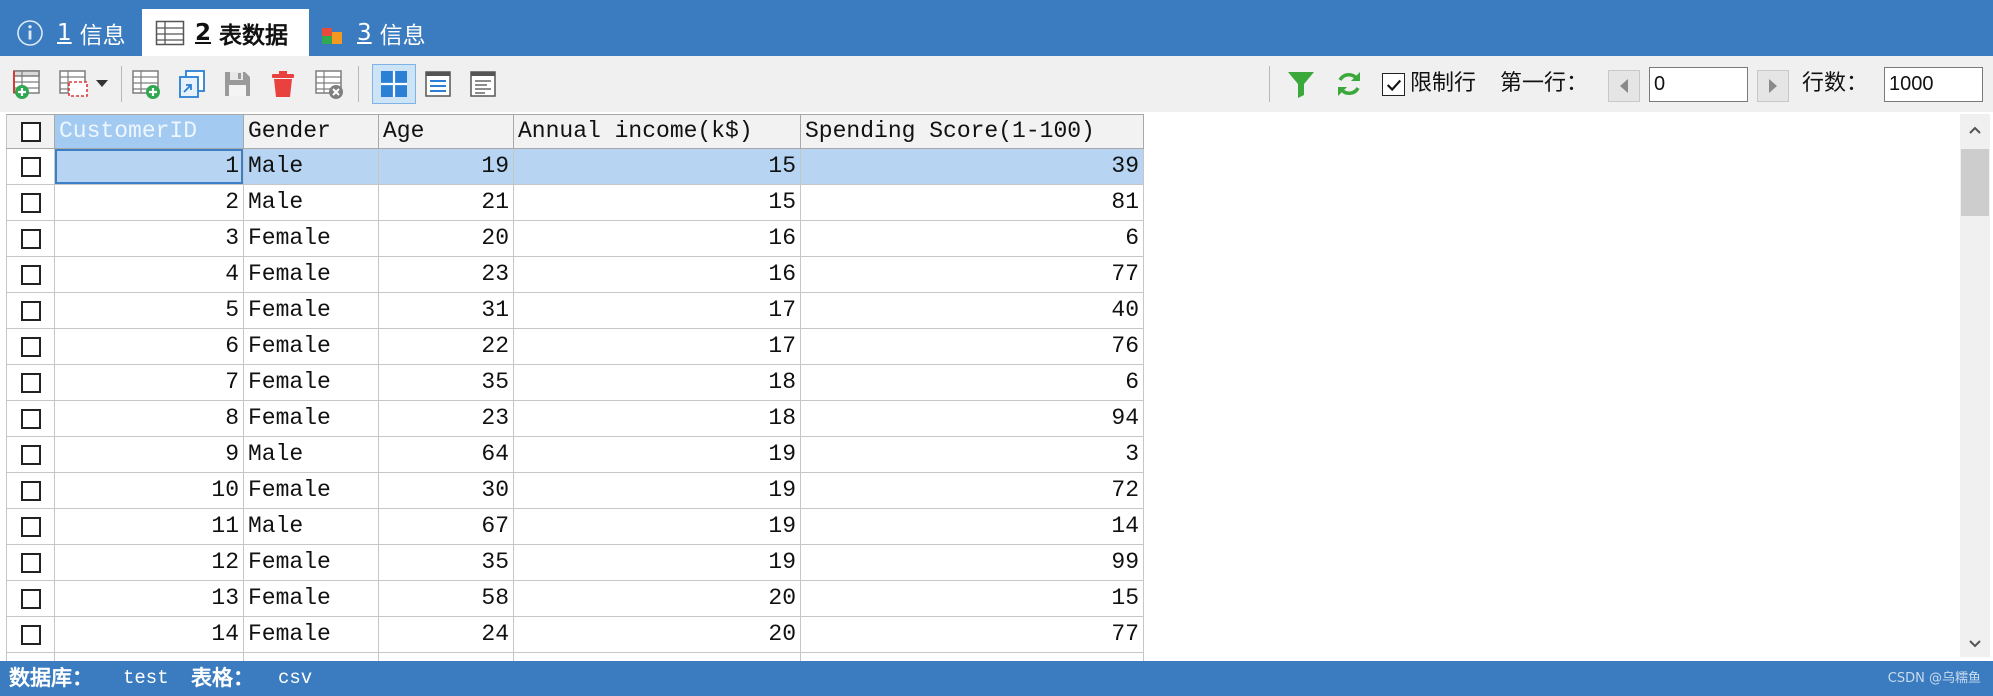 The width and height of the screenshot is (1993, 696). I want to click on select-records-dropdown, so click(85, 84).